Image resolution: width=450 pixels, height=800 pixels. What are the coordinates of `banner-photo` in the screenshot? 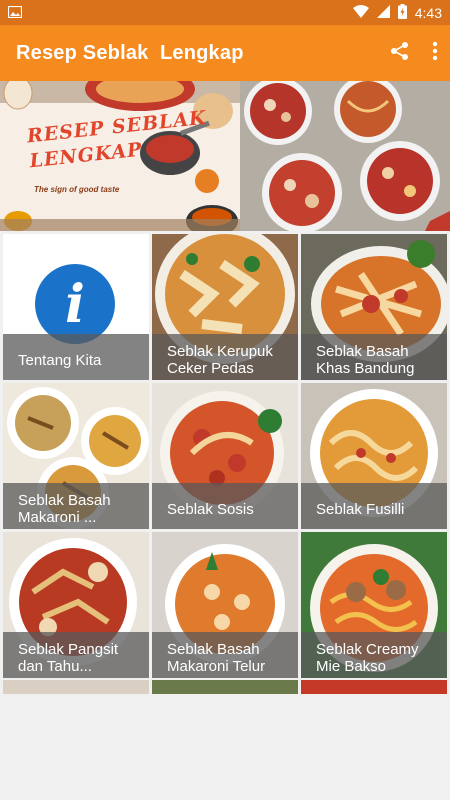 It's located at (345, 156).